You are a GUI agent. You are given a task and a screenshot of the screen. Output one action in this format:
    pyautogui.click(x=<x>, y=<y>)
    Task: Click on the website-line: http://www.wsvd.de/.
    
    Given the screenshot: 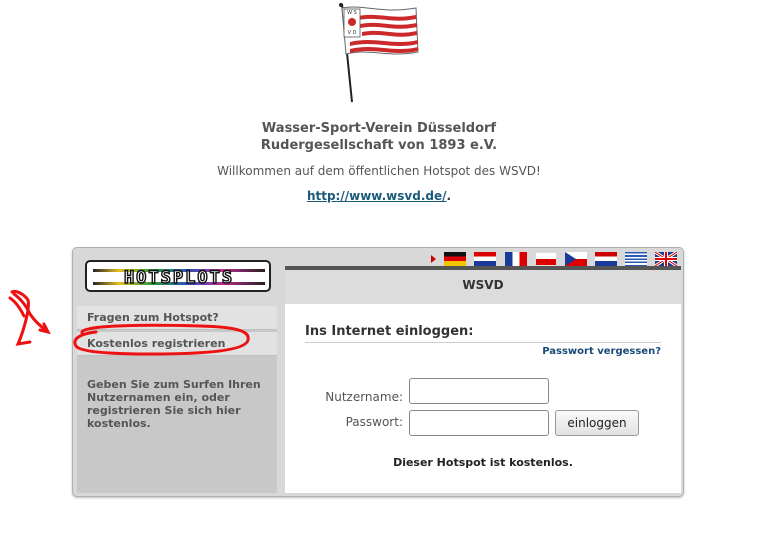 What is the action you would take?
    pyautogui.click(x=379, y=196)
    